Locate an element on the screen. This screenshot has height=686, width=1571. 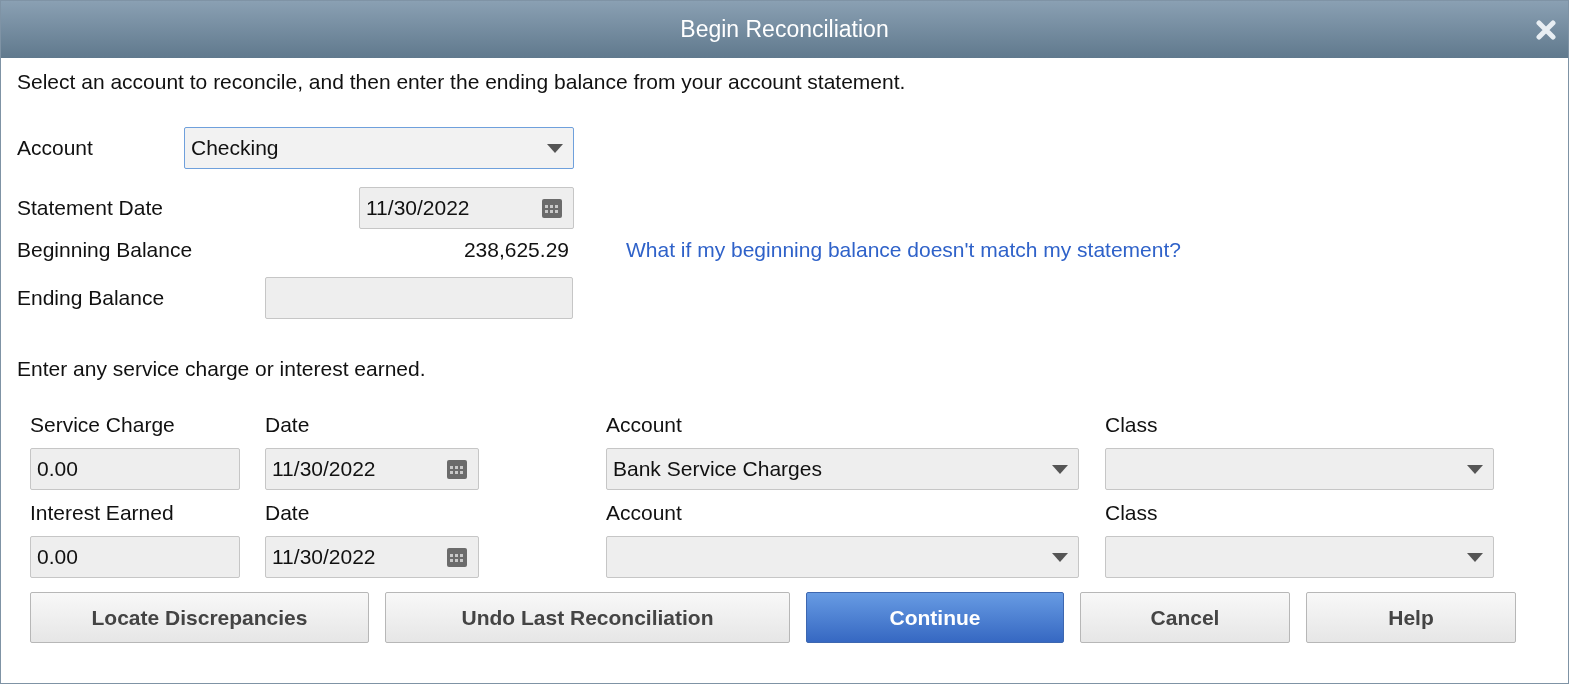
dialog-button: Continue is located at coordinates (935, 617).